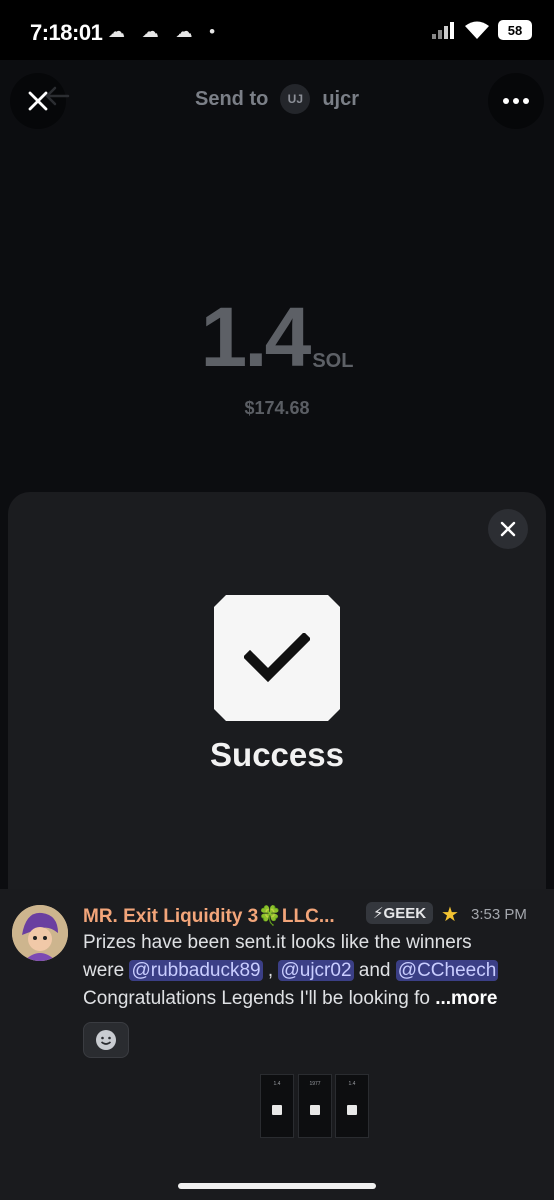 The height and width of the screenshot is (1200, 554). I want to click on wifi-icon, so click(477, 30).